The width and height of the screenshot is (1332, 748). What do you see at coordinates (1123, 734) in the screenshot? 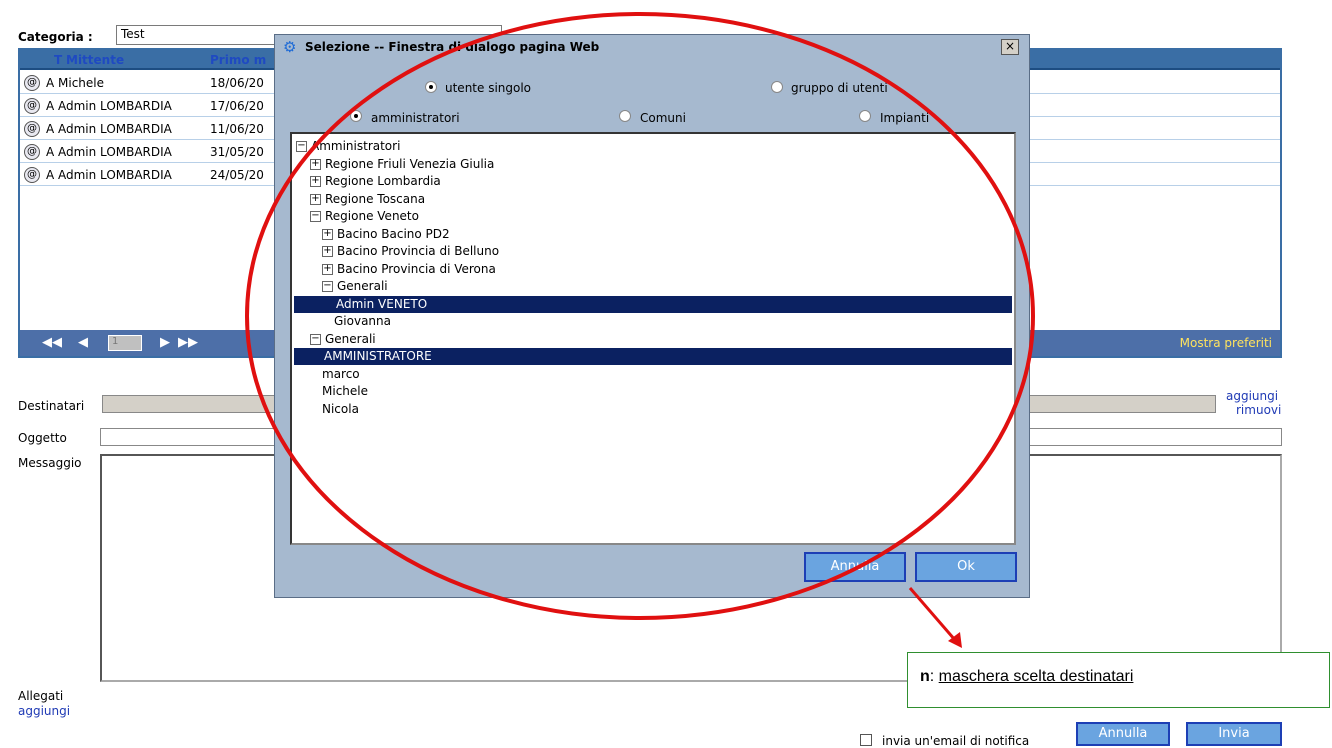
I see `cancel-button: Annulla` at bounding box center [1123, 734].